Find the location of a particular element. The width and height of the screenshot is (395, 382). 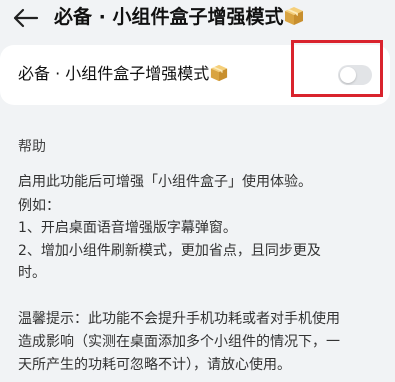

setting-label-text: 必备 · 小组件盒子增强模式 is located at coordinates (114, 73).